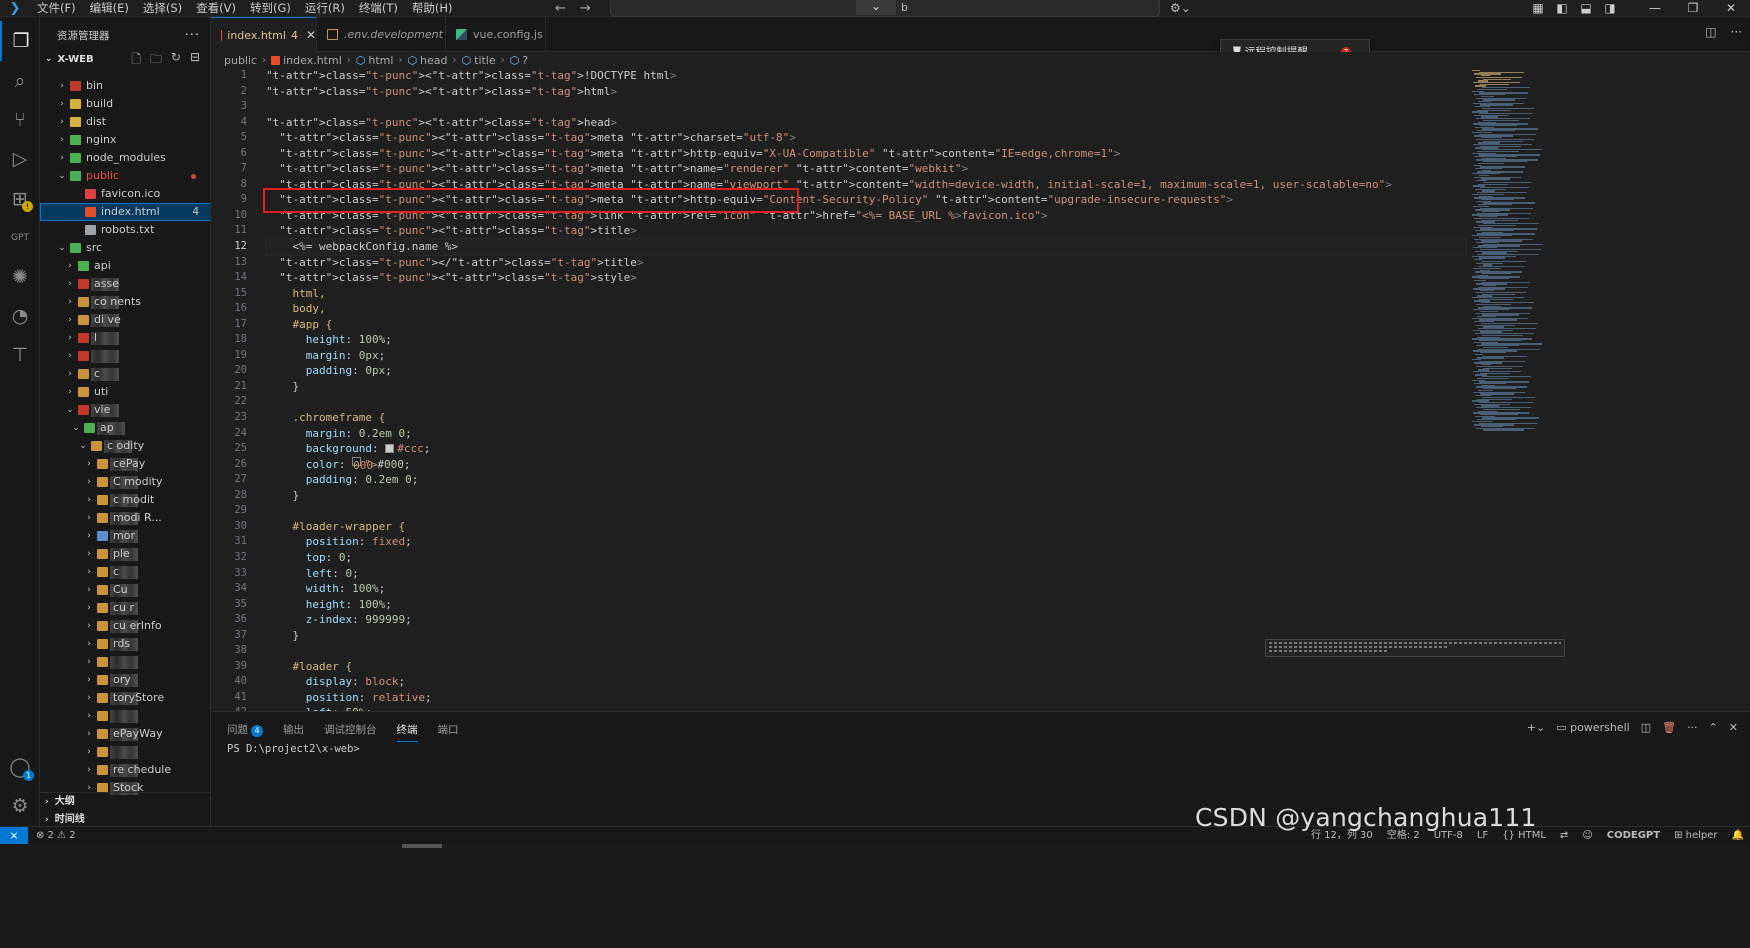  Describe the element at coordinates (136, 60) in the screenshot. I see `new-file-icon: 🗋` at that location.